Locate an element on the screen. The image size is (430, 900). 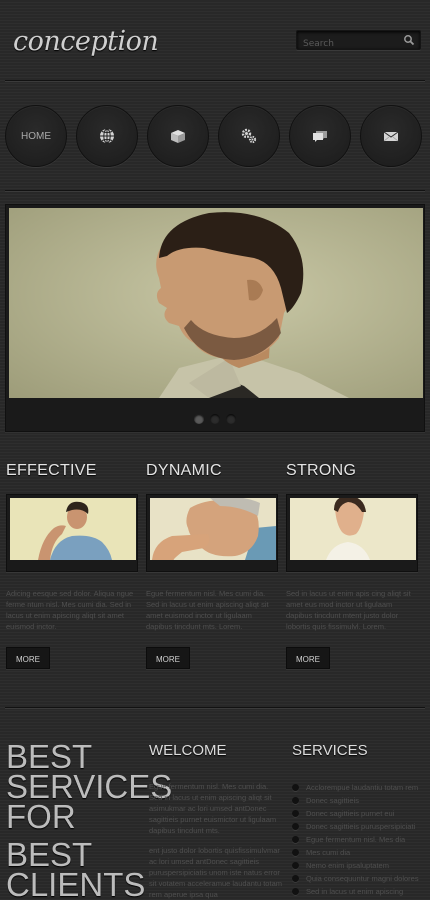
globe-icon is located at coordinates (107, 136).